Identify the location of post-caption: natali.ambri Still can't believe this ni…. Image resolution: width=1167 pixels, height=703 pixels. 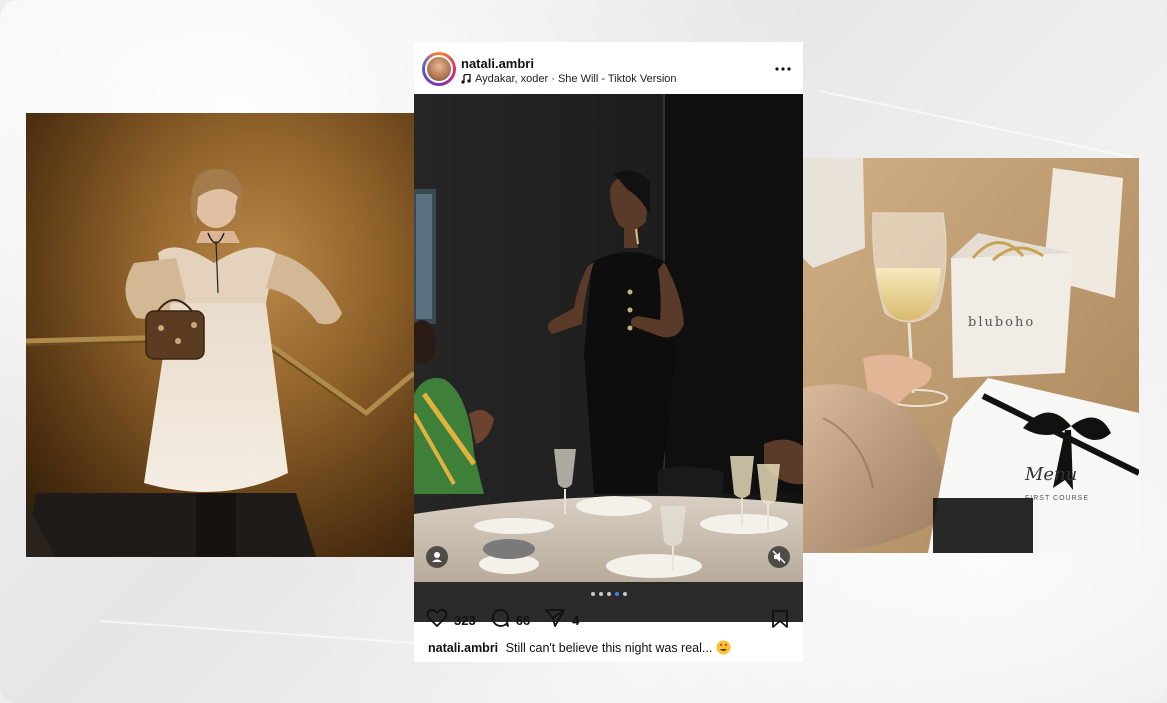
(579, 649).